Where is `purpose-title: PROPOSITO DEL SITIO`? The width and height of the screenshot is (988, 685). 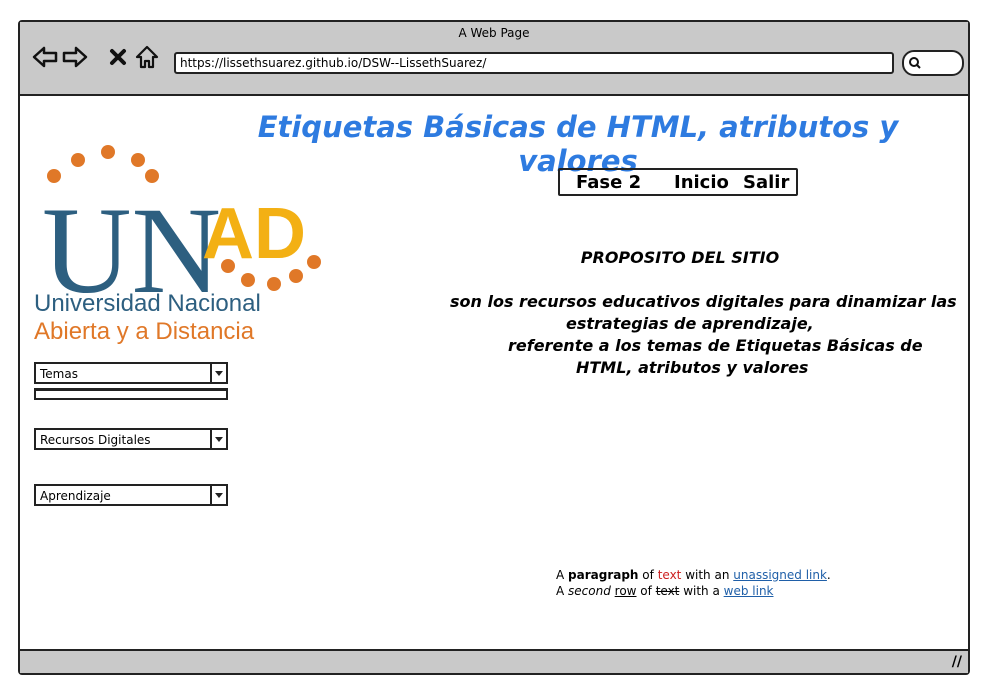
purpose-title: PROPOSITO DEL SITIO is located at coordinates (680, 257).